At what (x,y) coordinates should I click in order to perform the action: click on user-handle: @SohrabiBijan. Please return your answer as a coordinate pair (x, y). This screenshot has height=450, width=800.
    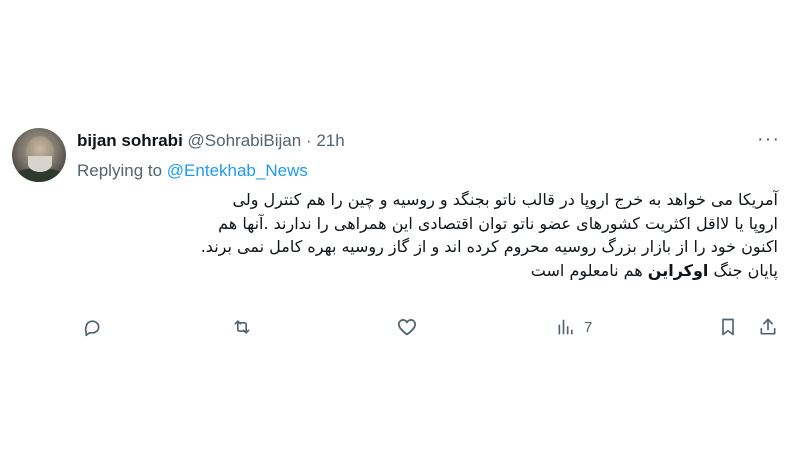
    Looking at the image, I should click on (245, 140).